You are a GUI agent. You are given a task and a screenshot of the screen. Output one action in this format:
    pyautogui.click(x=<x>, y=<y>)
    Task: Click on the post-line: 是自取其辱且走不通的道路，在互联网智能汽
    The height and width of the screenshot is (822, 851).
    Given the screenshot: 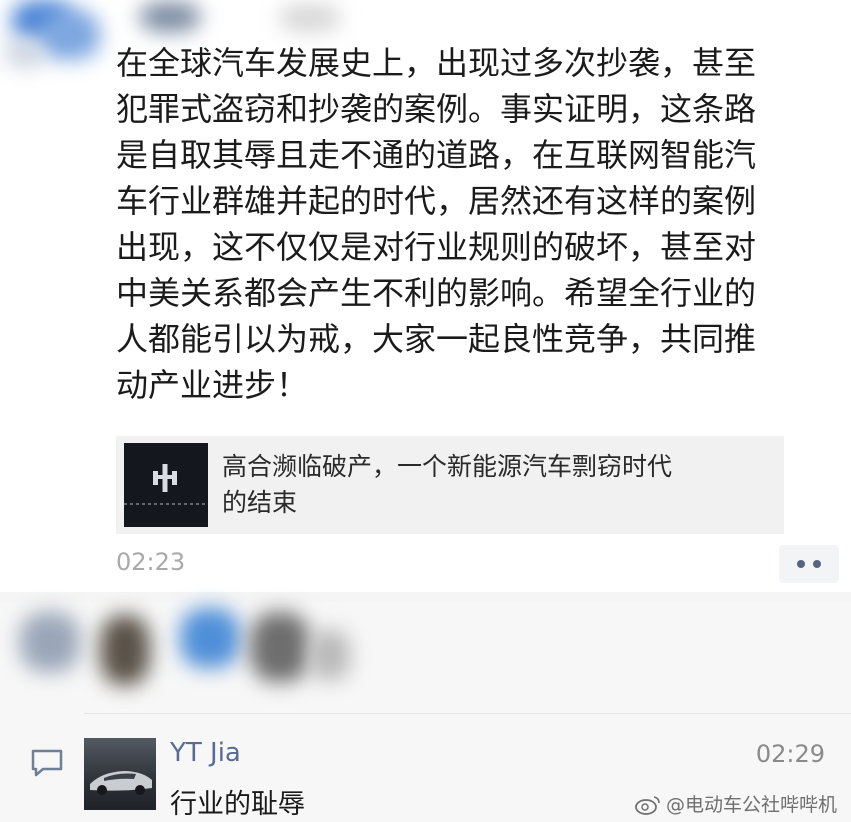 What is the action you would take?
    pyautogui.click(x=436, y=155)
    